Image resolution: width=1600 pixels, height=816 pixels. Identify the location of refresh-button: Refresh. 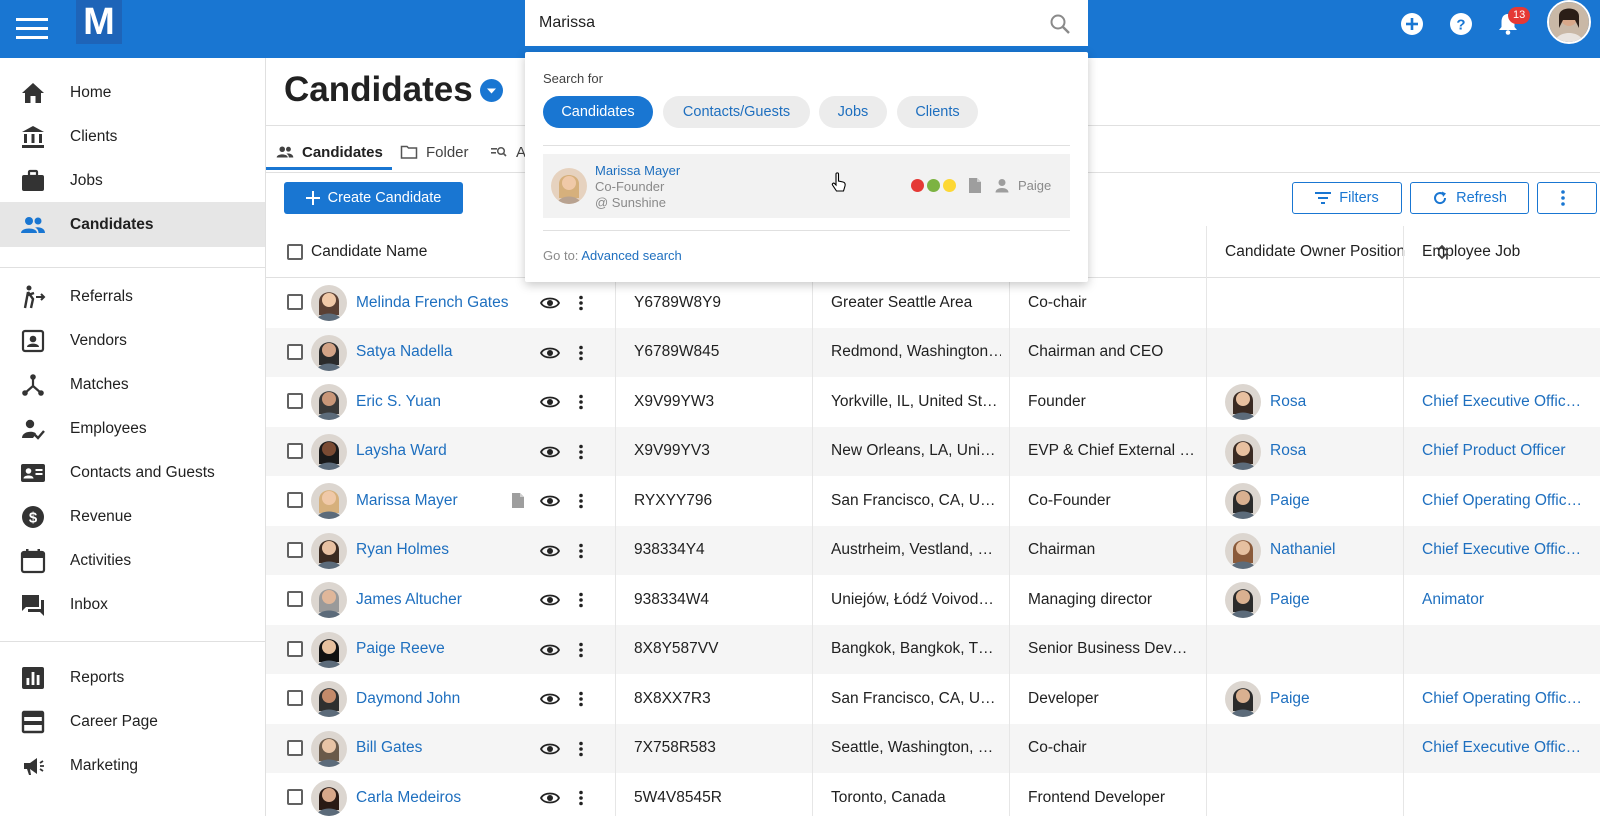
(1469, 198).